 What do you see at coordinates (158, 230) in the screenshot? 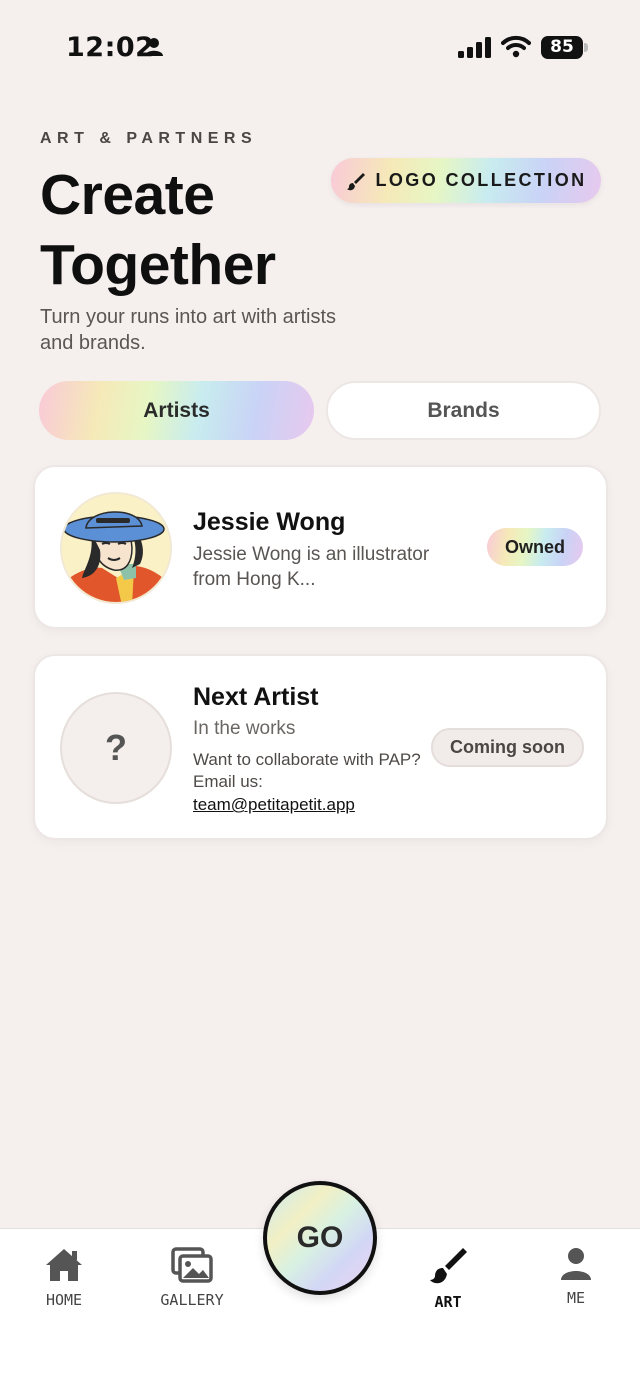
I see `page-title: Create Together` at bounding box center [158, 230].